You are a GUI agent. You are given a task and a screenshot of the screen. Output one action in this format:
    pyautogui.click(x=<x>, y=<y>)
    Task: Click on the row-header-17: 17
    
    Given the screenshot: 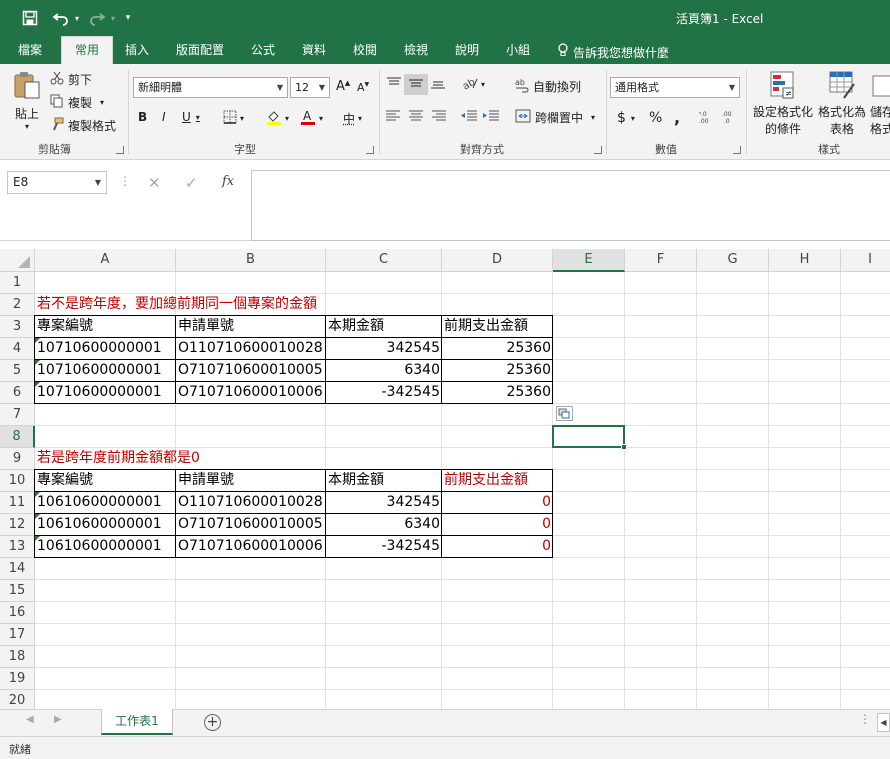 What is the action you would take?
    pyautogui.click(x=17, y=635)
    